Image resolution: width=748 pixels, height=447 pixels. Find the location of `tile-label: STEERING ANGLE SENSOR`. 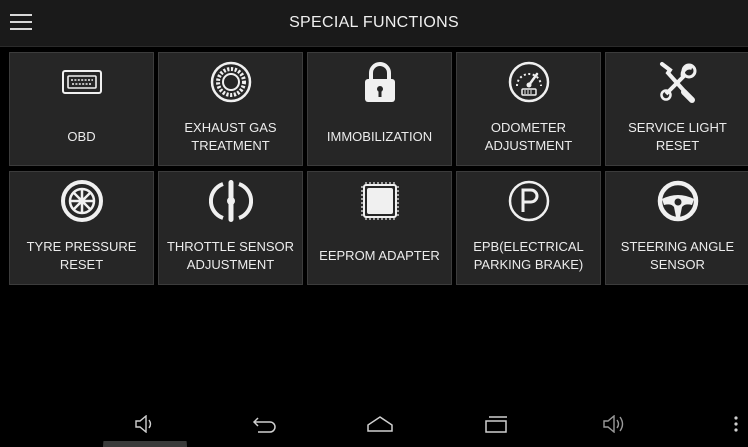

tile-label: STEERING ANGLE SENSOR is located at coordinates (677, 255).